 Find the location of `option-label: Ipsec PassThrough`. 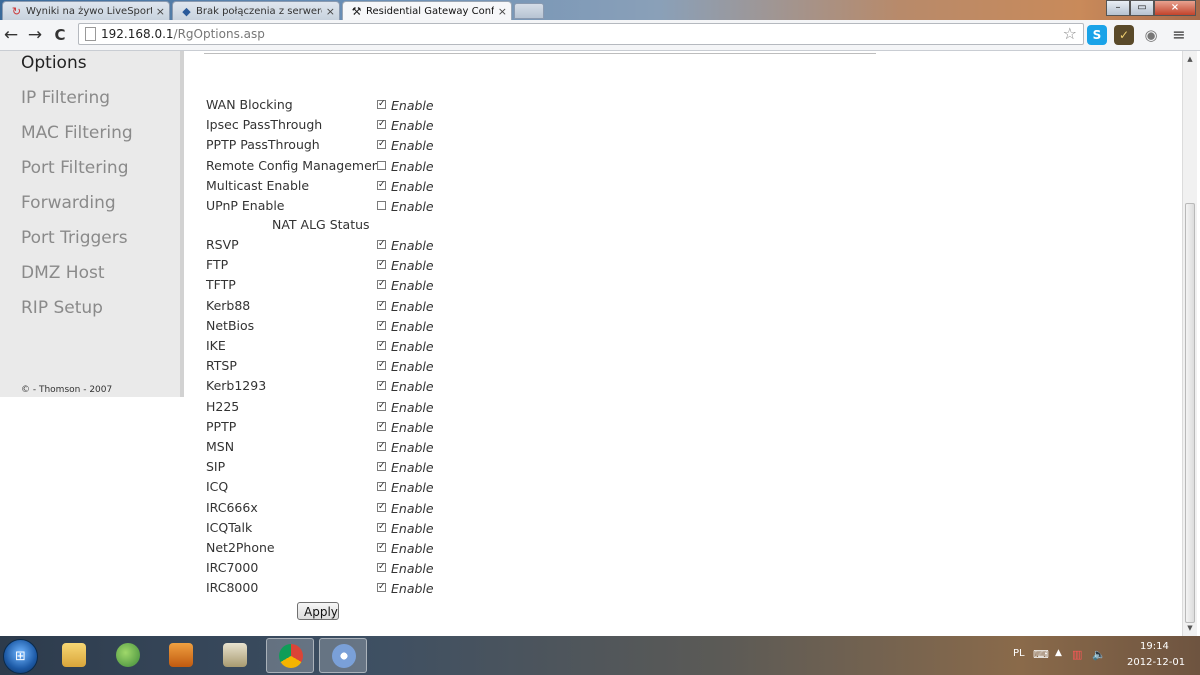

option-label: Ipsec PassThrough is located at coordinates (264, 125).